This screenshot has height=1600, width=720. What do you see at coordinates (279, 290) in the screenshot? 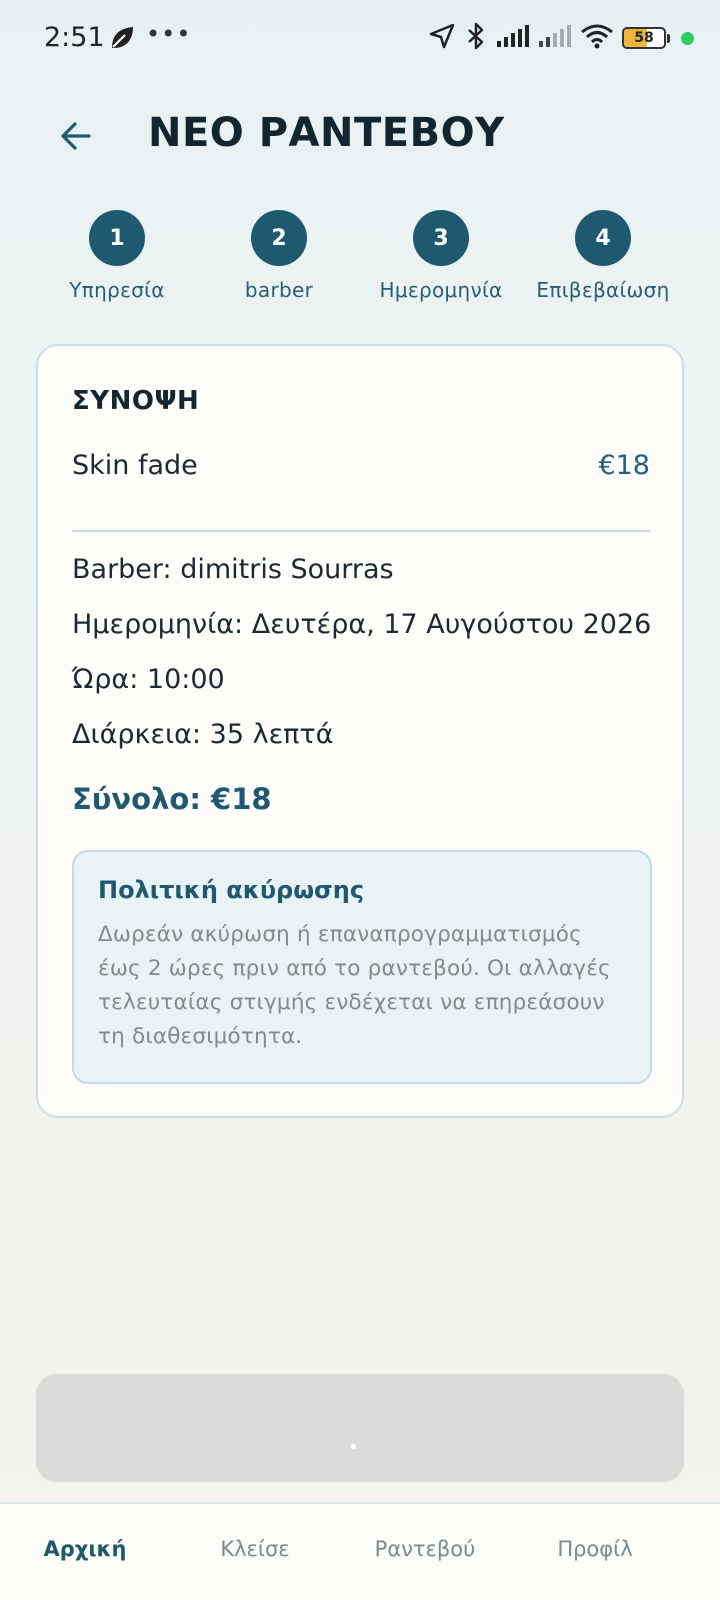
I see `step-label: barber` at bounding box center [279, 290].